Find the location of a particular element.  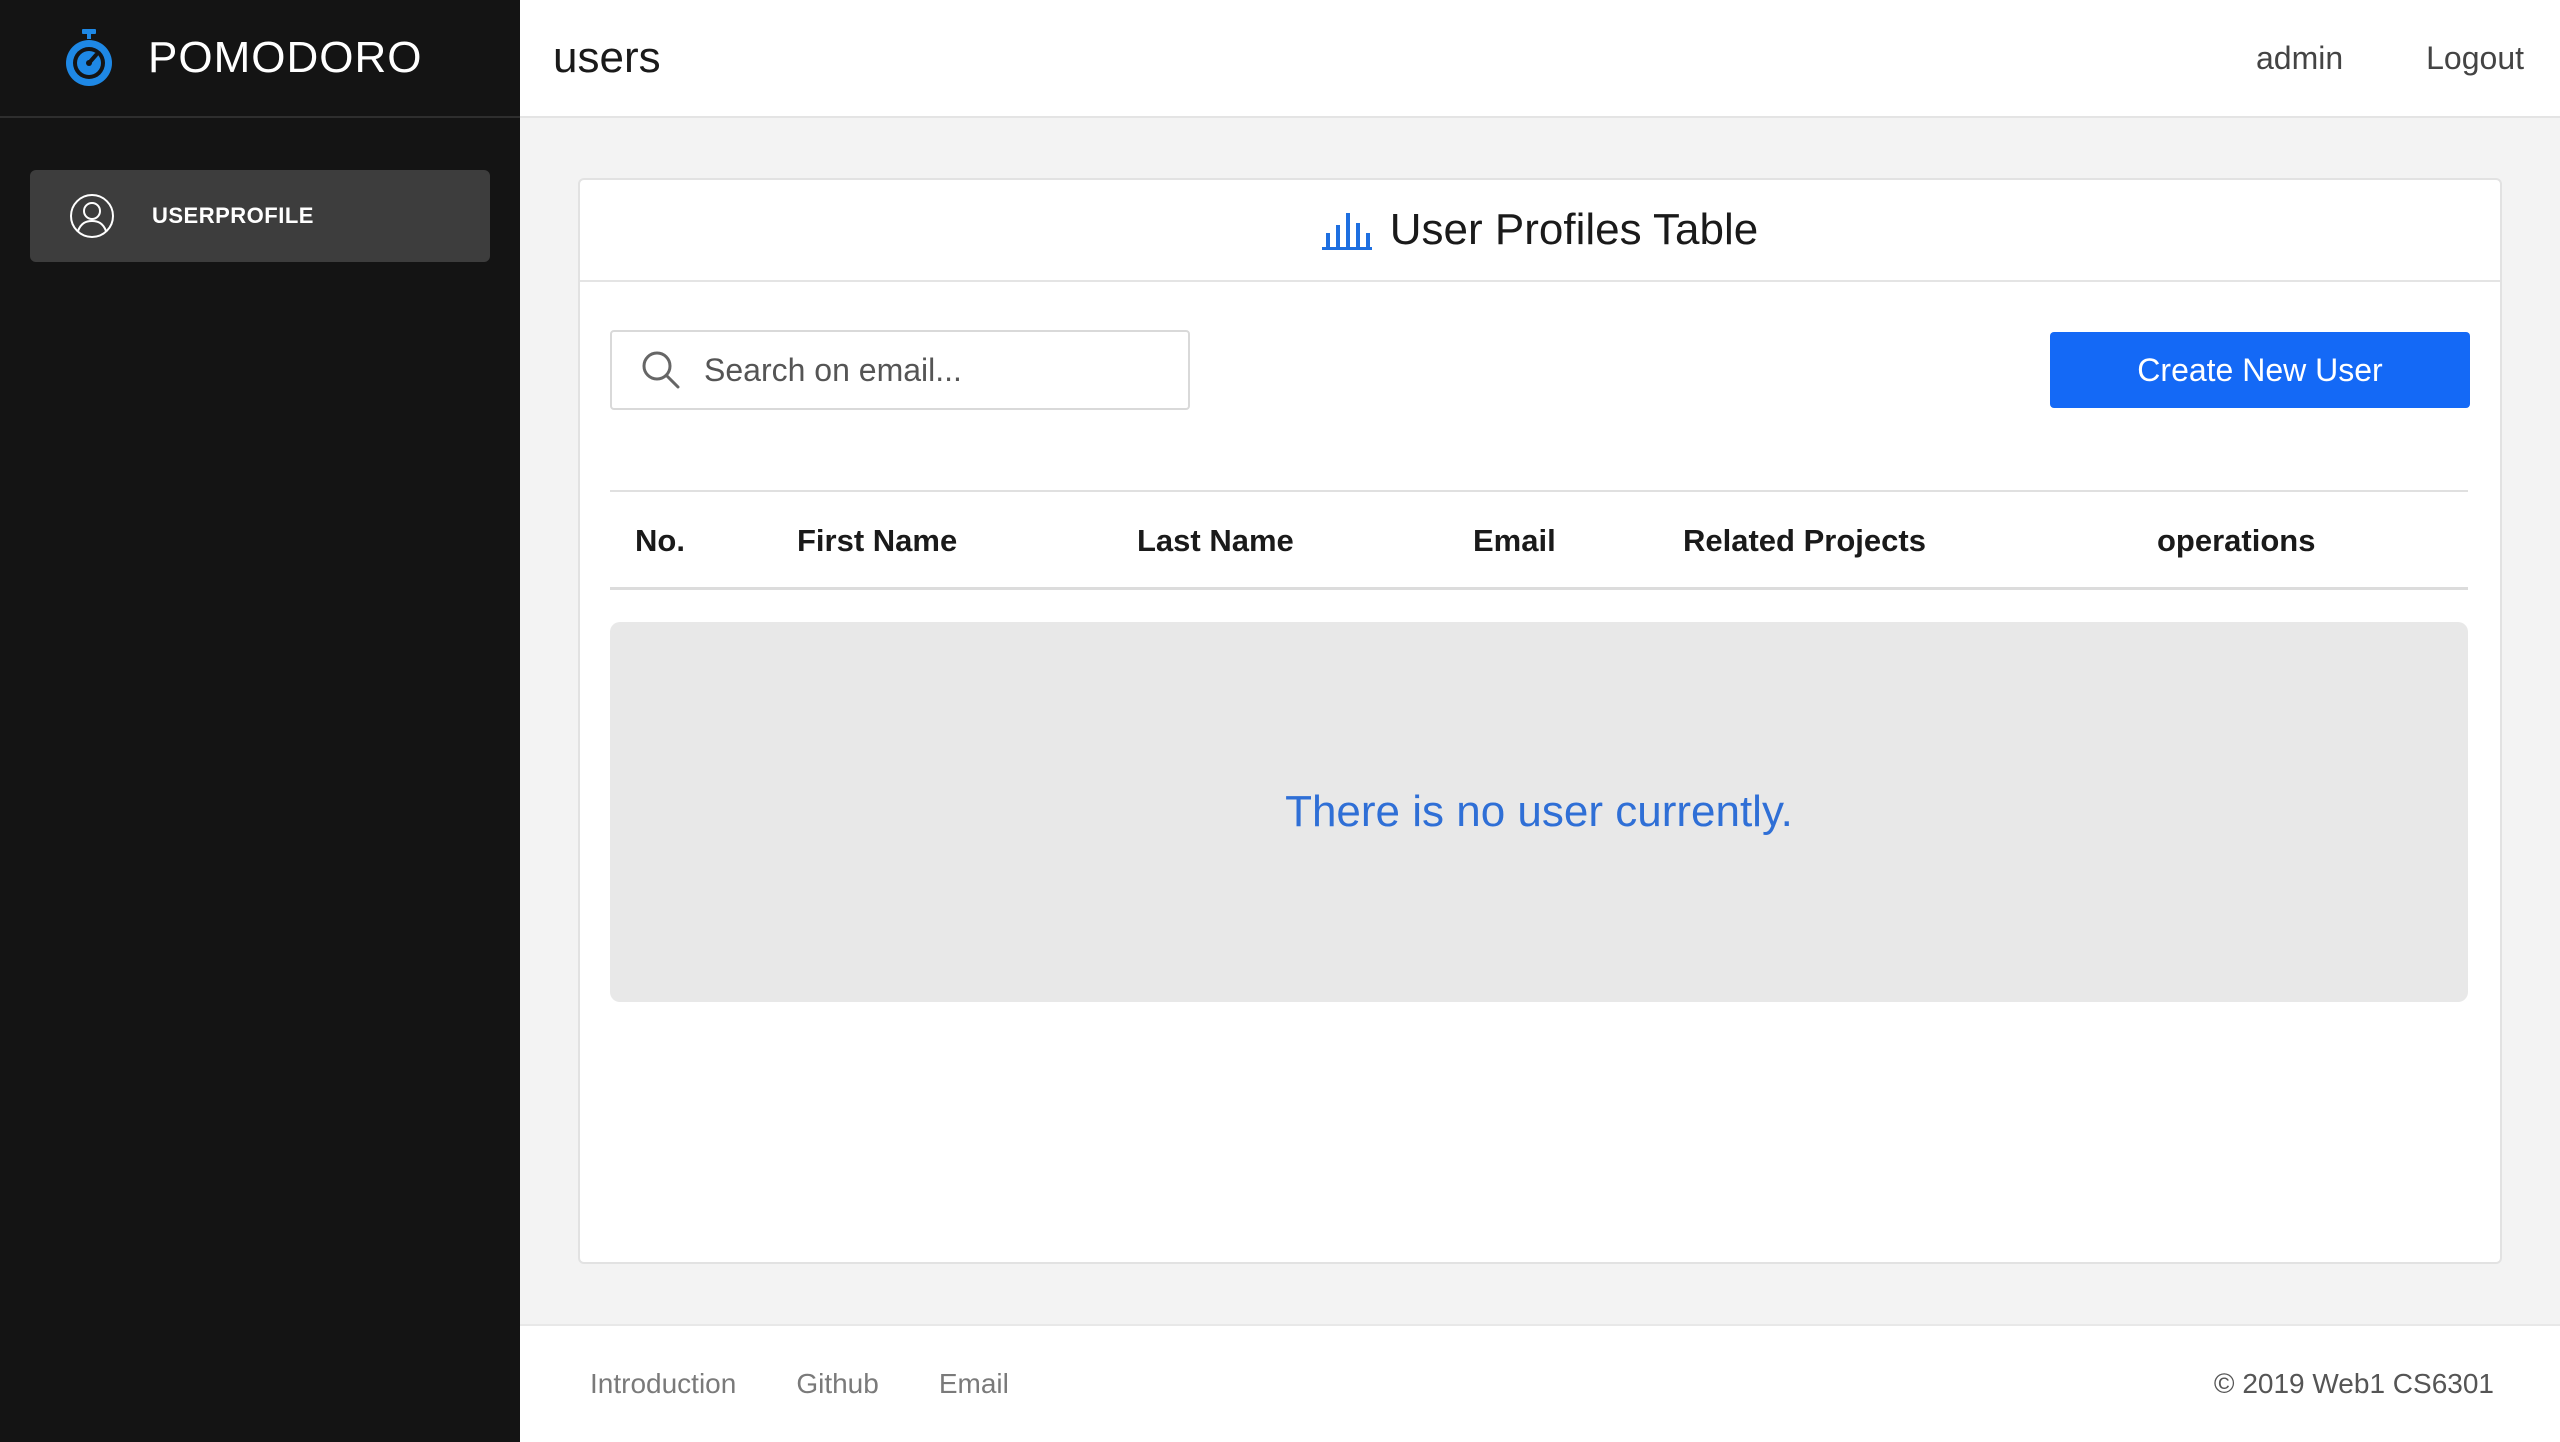

column-header-no: No. is located at coordinates (660, 540).